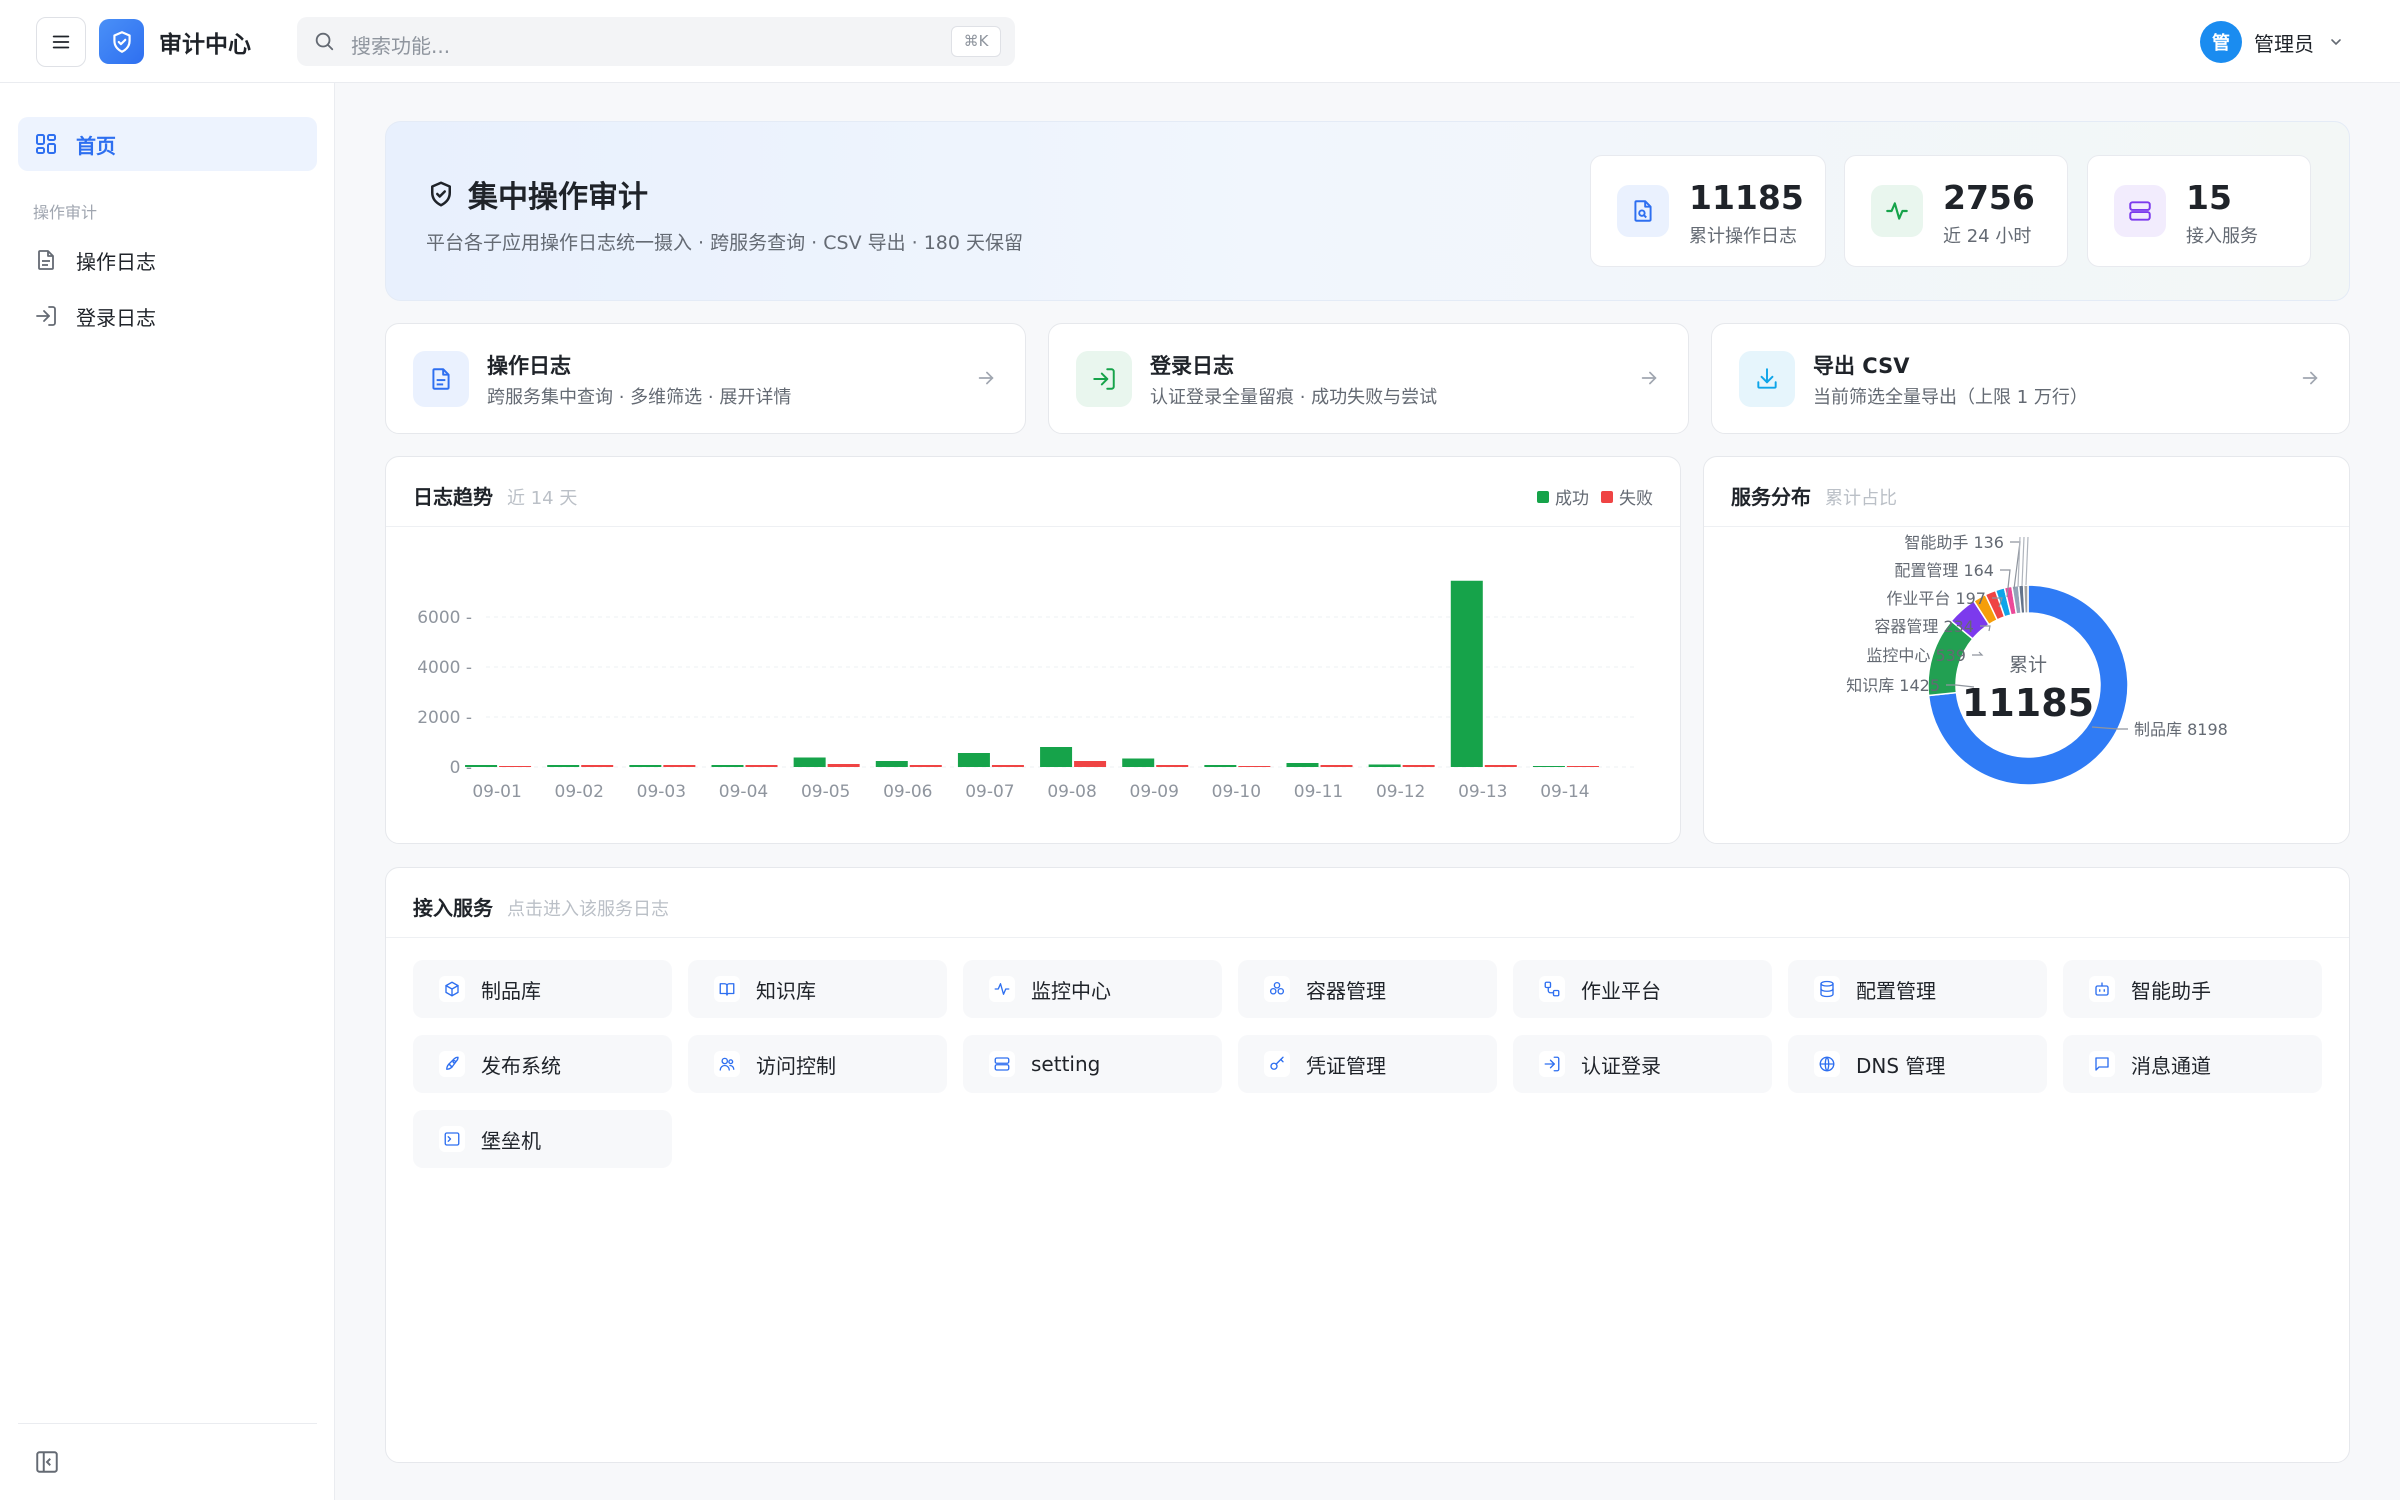 The image size is (2400, 1500). Describe the element at coordinates (2181, 729) in the screenshot. I see `pie-label: 制品库 8198` at that location.